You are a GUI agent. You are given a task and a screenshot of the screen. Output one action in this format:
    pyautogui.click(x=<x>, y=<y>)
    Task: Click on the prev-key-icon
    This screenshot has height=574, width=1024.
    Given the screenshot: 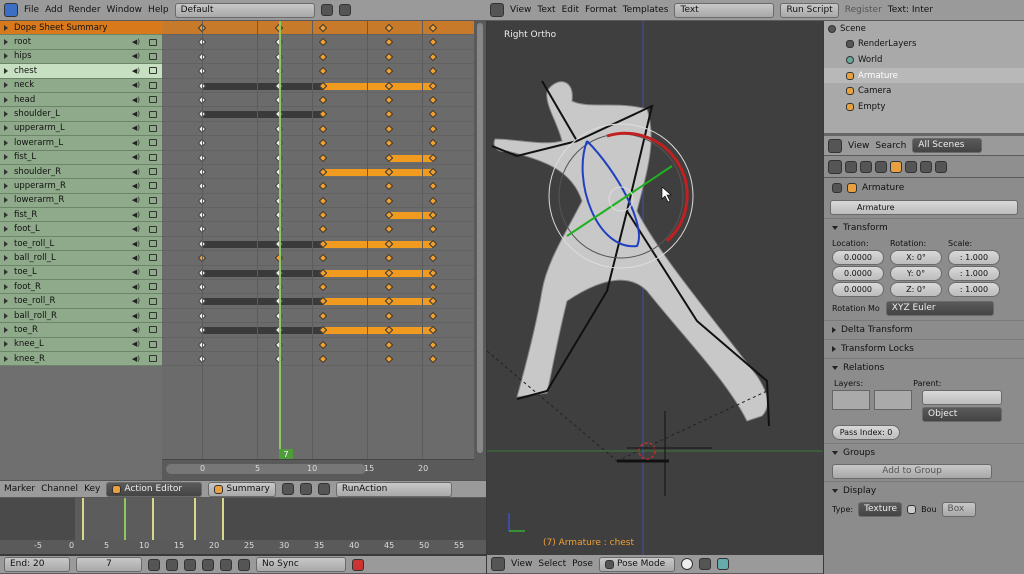 What is the action you would take?
    pyautogui.click(x=172, y=564)
    